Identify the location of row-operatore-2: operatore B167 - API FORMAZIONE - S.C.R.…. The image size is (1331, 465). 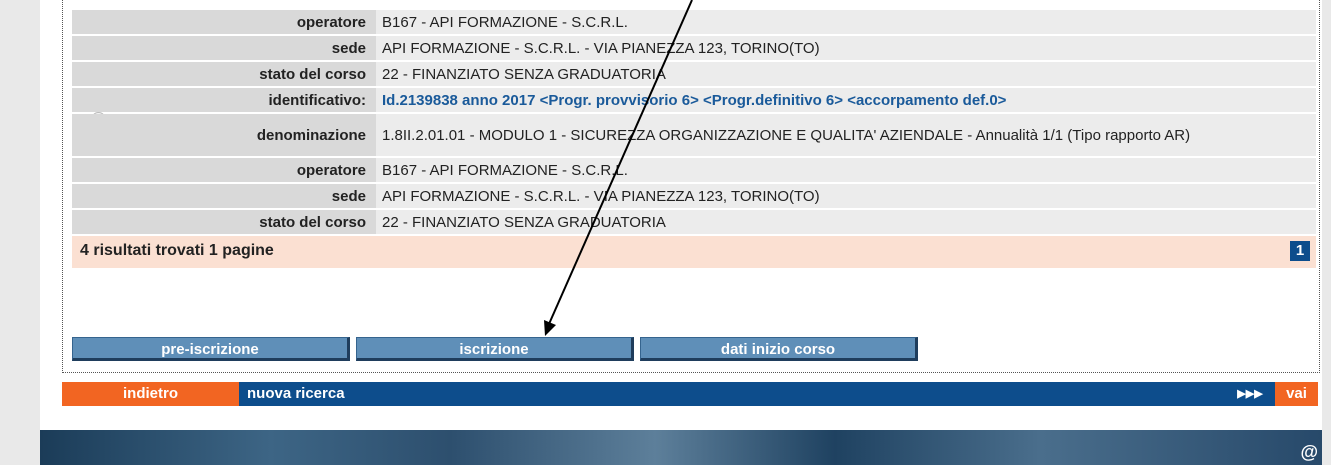
(694, 170).